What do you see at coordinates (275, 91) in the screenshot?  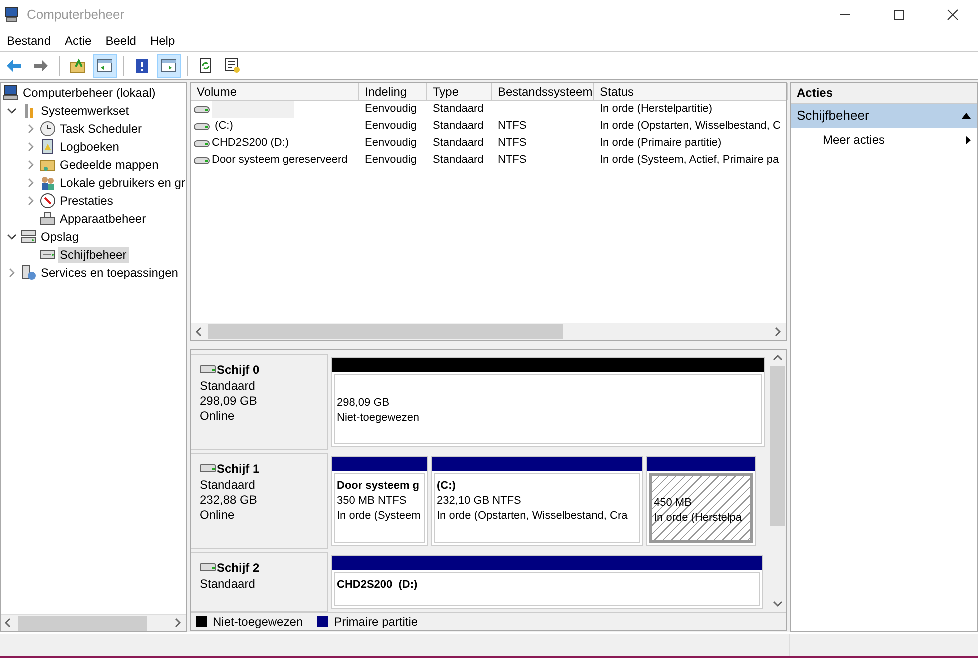 I see `column-header: Volume` at bounding box center [275, 91].